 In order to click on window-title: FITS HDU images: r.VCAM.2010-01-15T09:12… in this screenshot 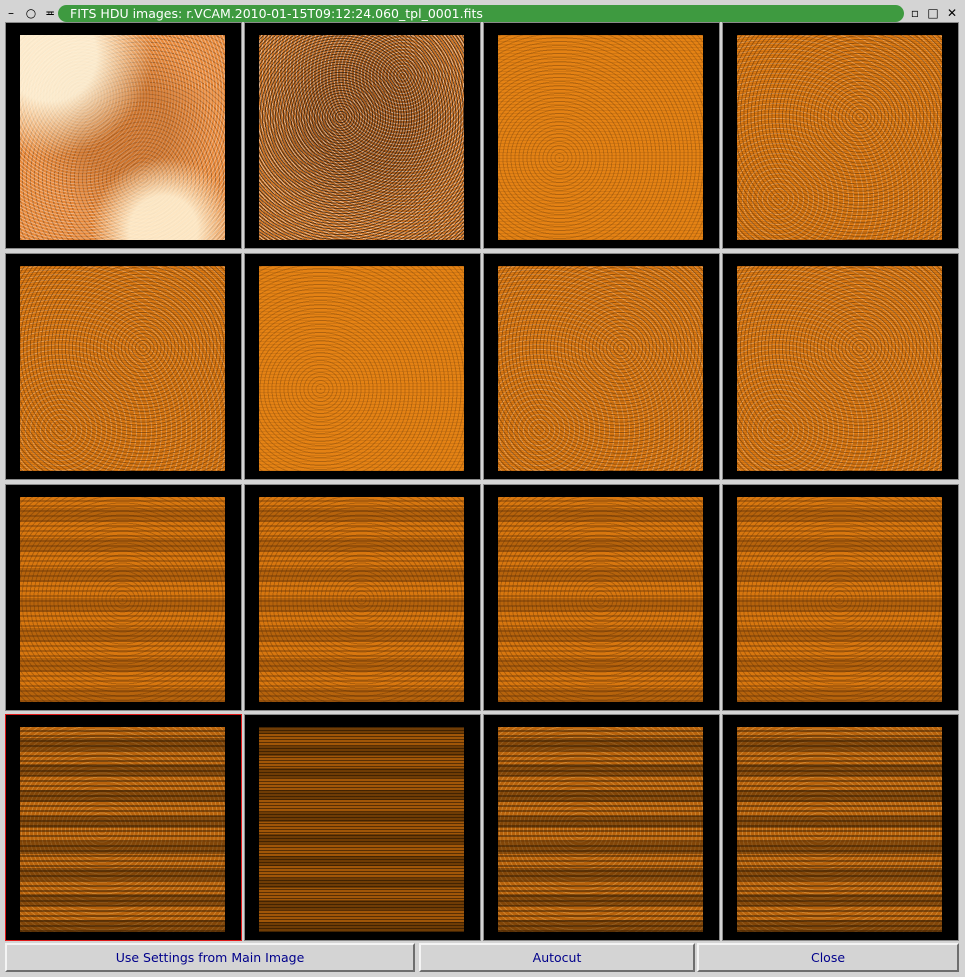, I will do `click(481, 13)`.